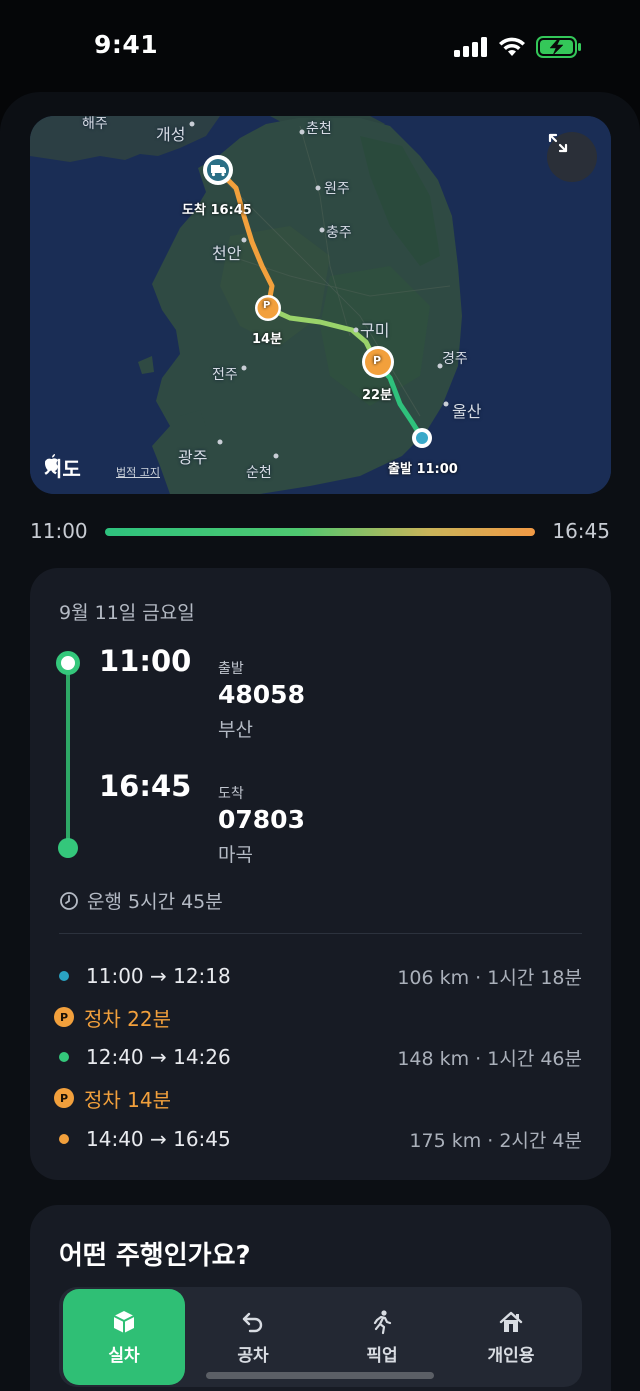 Image resolution: width=640 pixels, height=1391 pixels. Describe the element at coordinates (128, 1099) in the screenshot. I see `stop-text: 정차 14분` at that location.